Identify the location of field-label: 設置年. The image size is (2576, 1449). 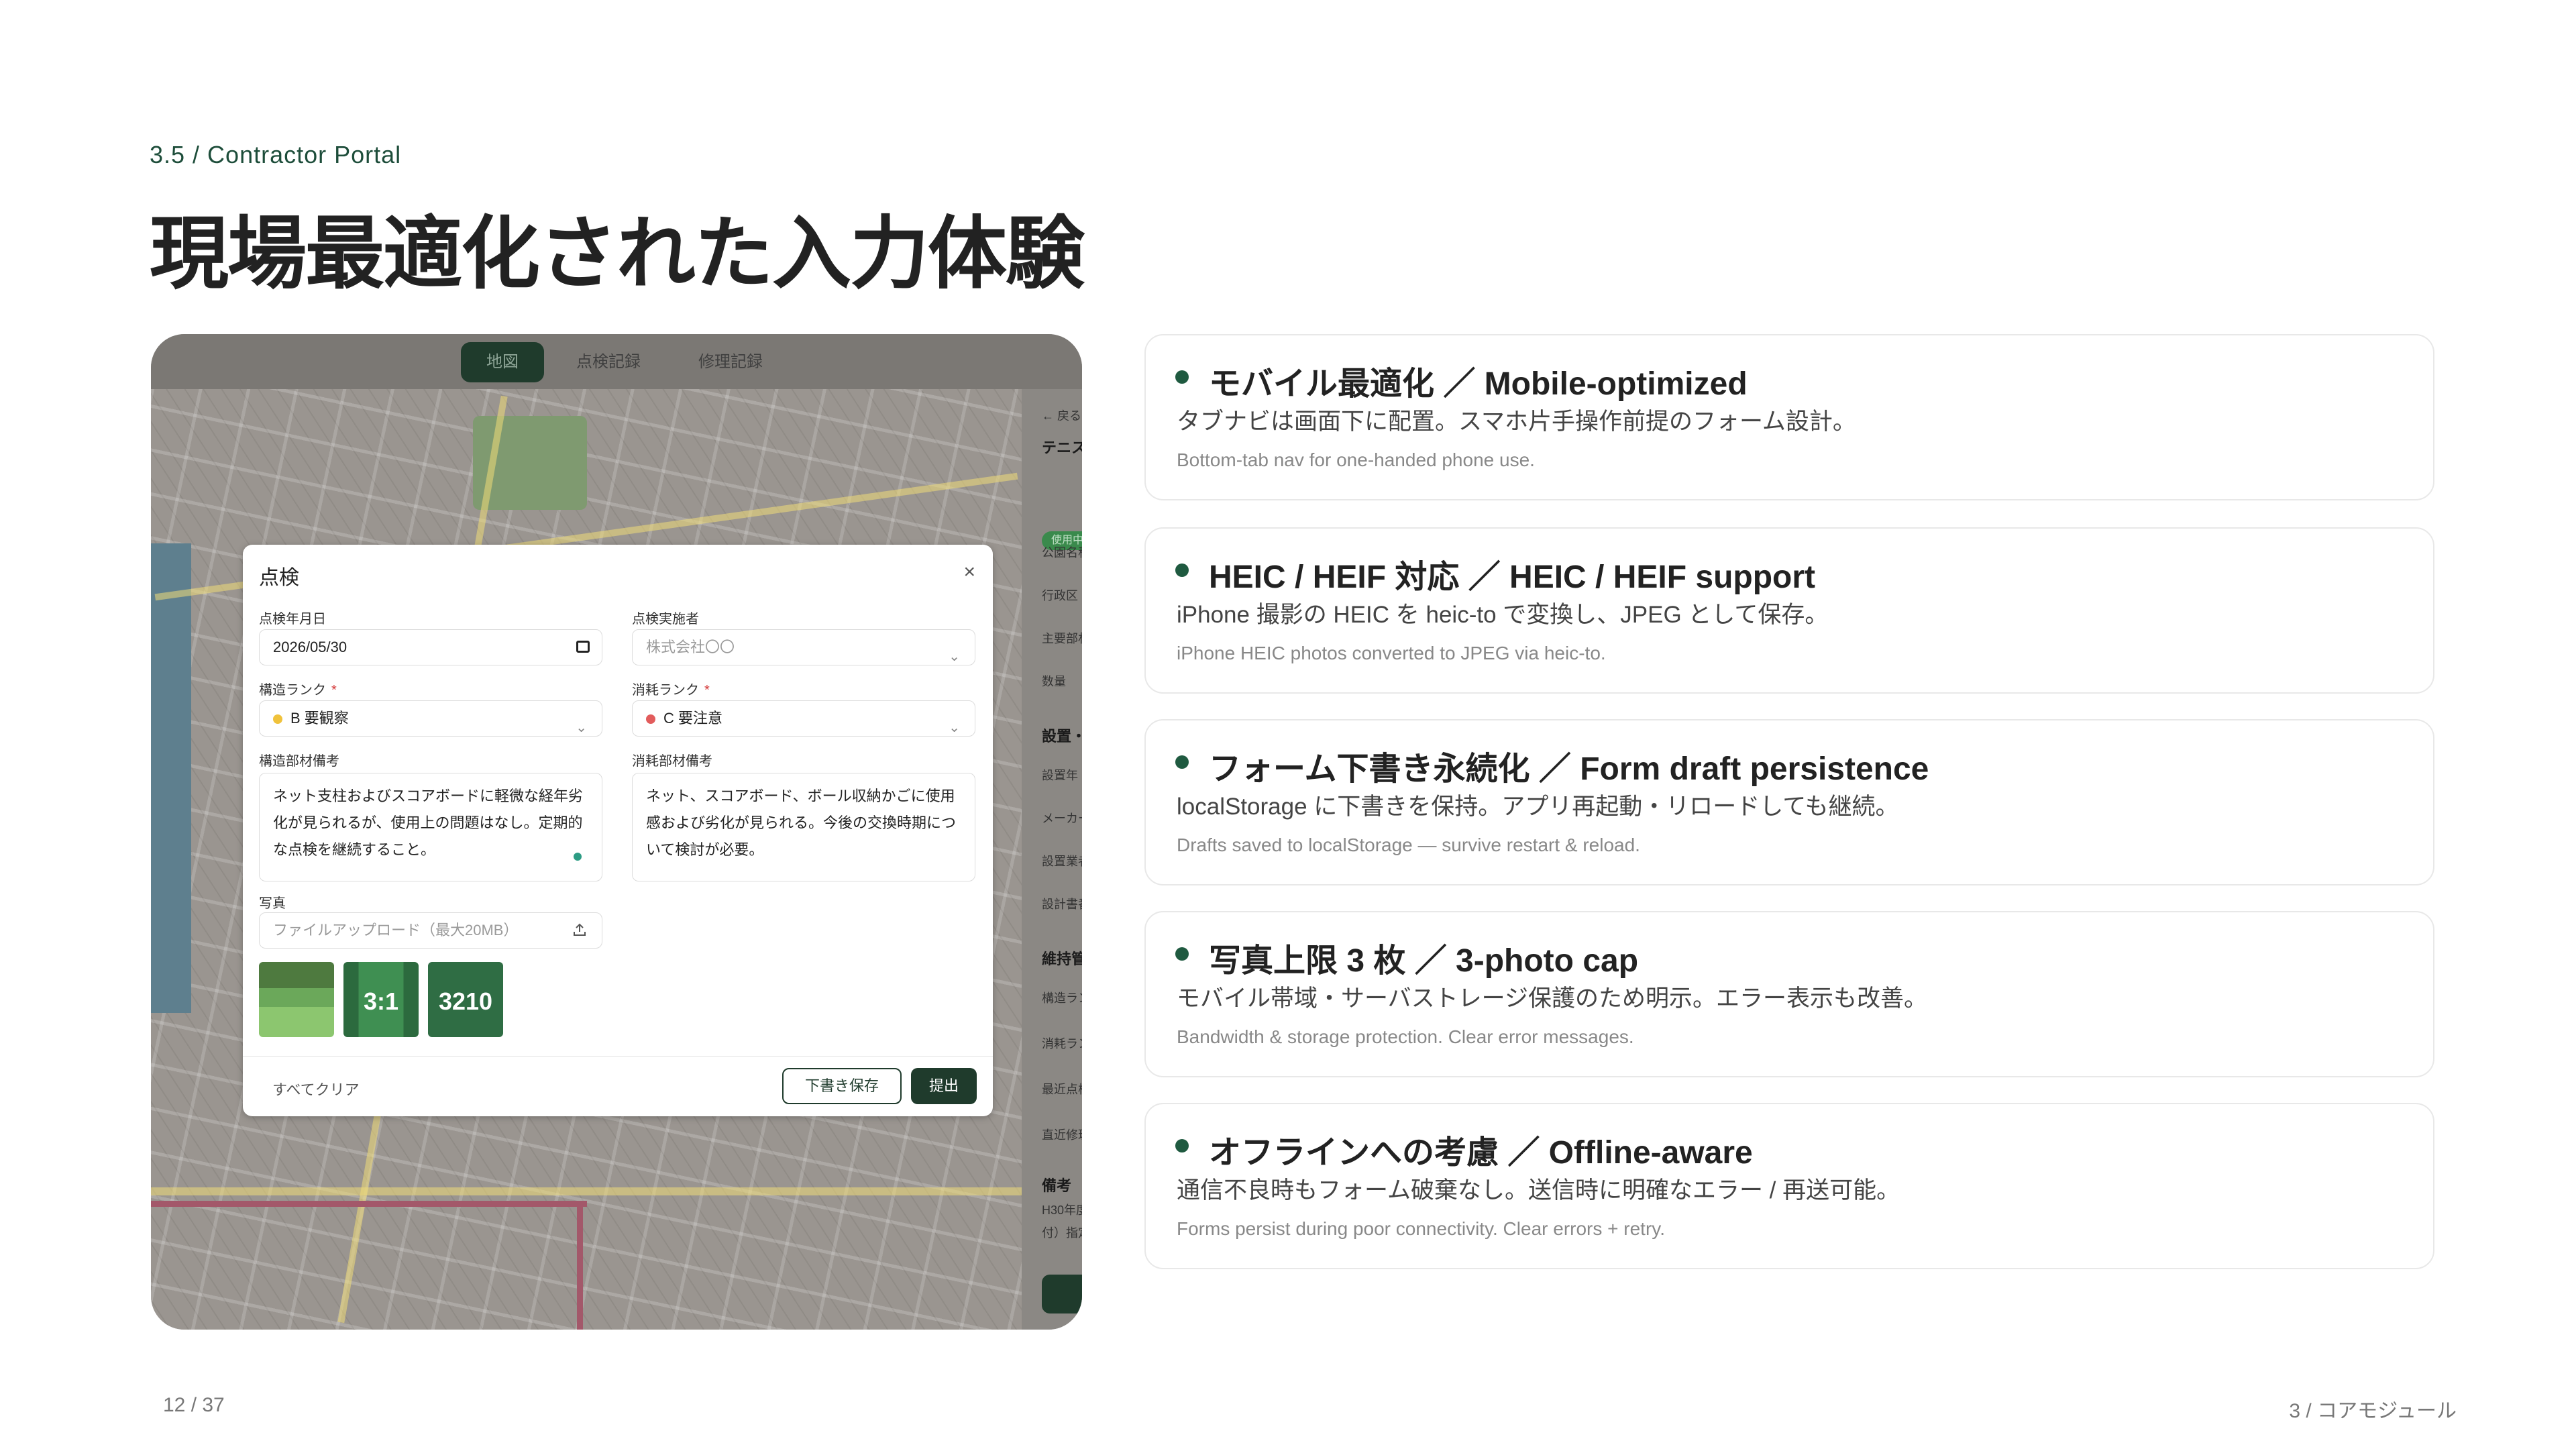
(1060, 775).